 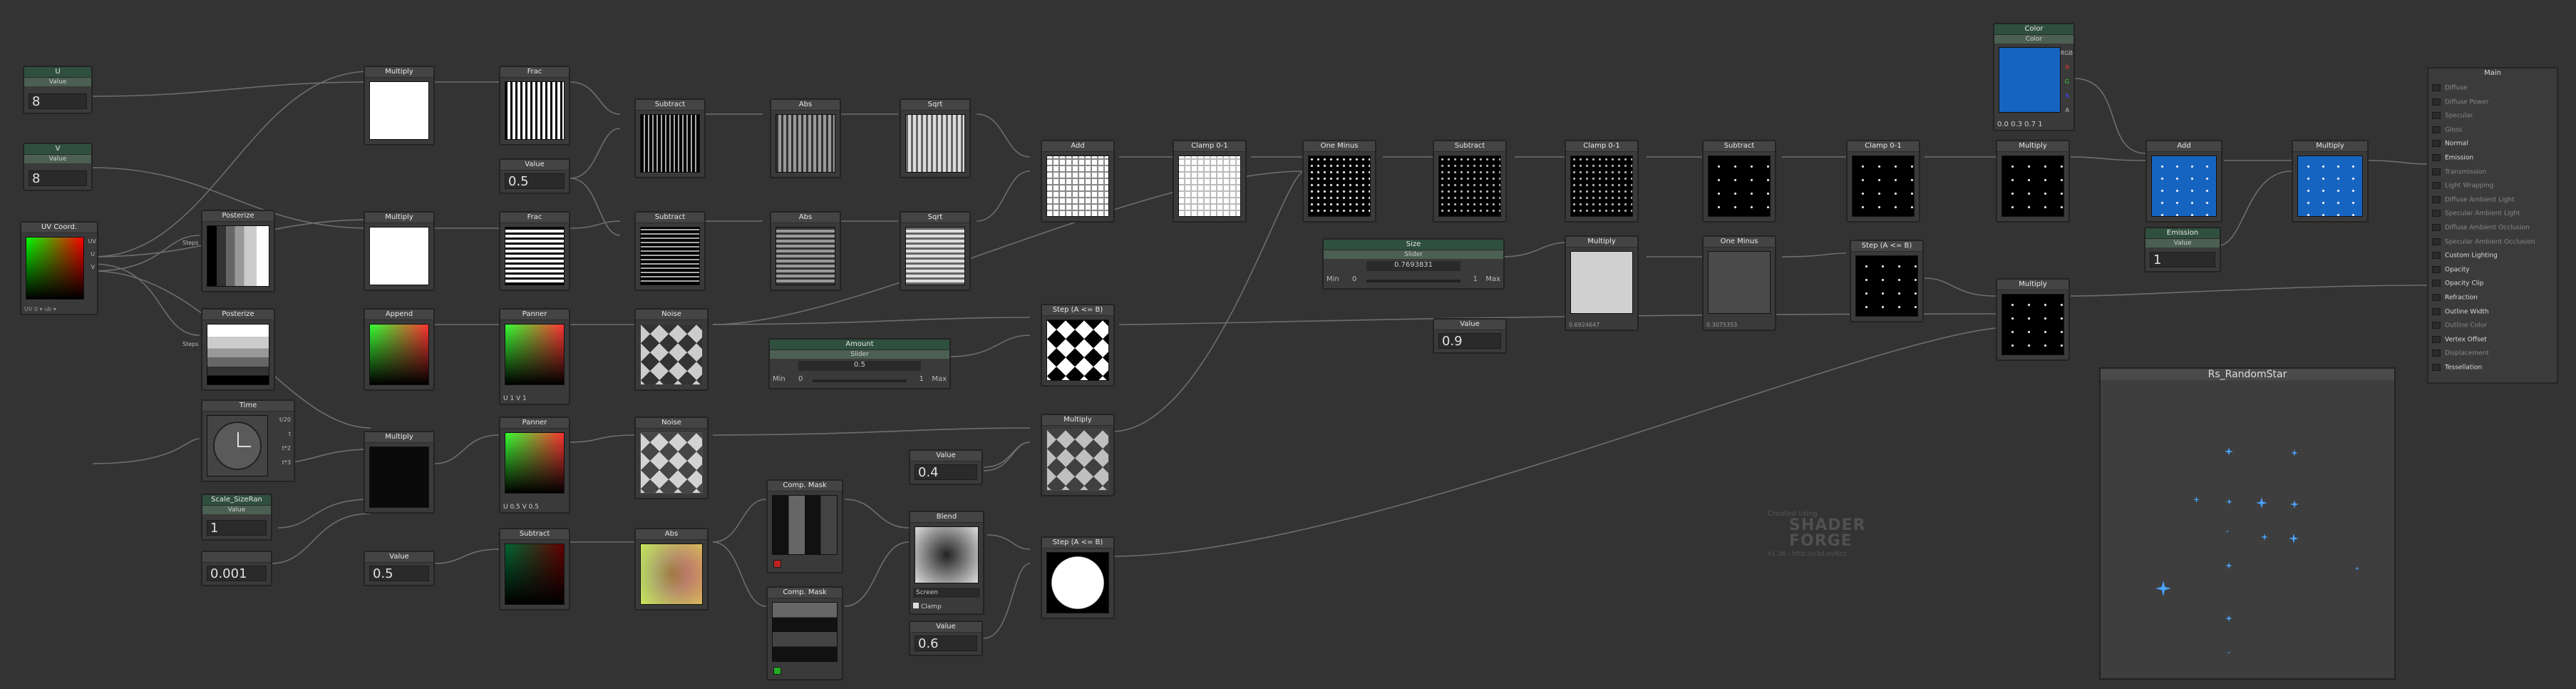 I want to click on port-g: G, so click(x=2067, y=81).